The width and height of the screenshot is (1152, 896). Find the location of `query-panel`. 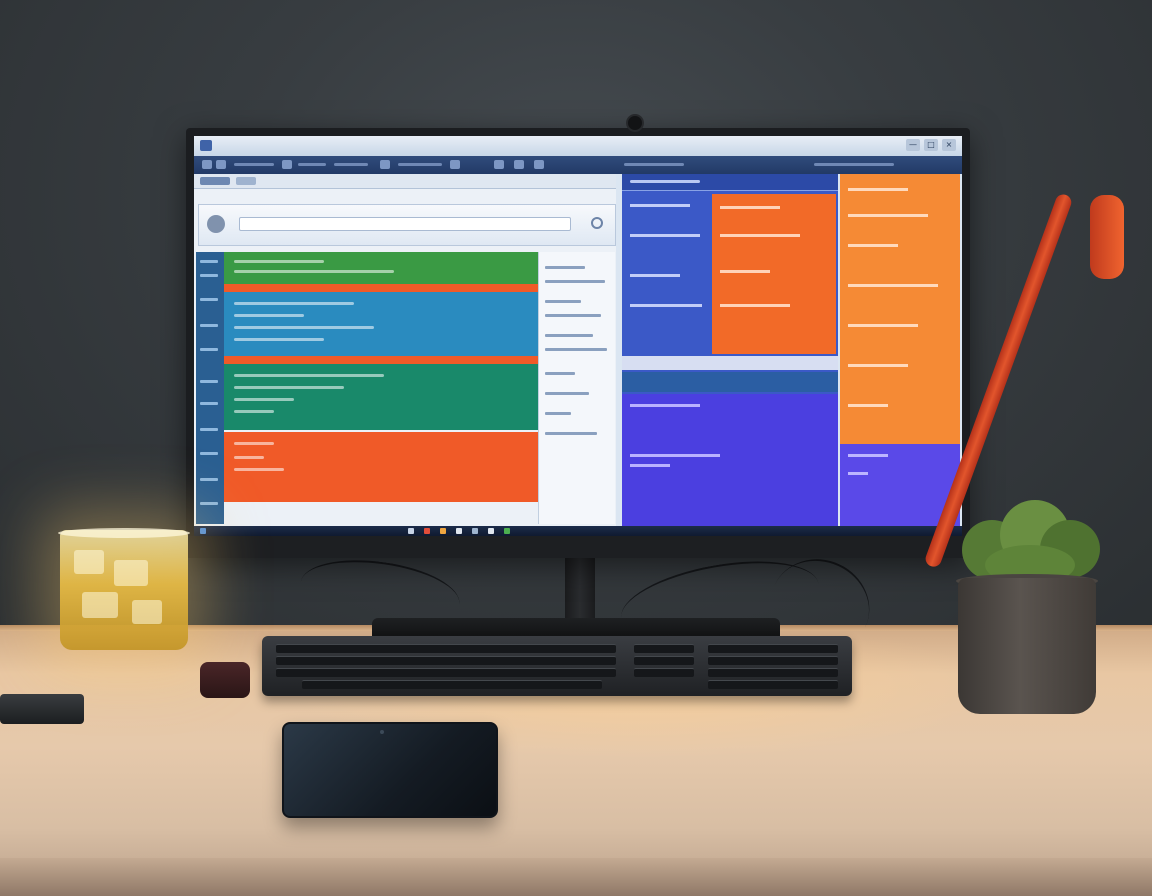

query-panel is located at coordinates (407, 225).